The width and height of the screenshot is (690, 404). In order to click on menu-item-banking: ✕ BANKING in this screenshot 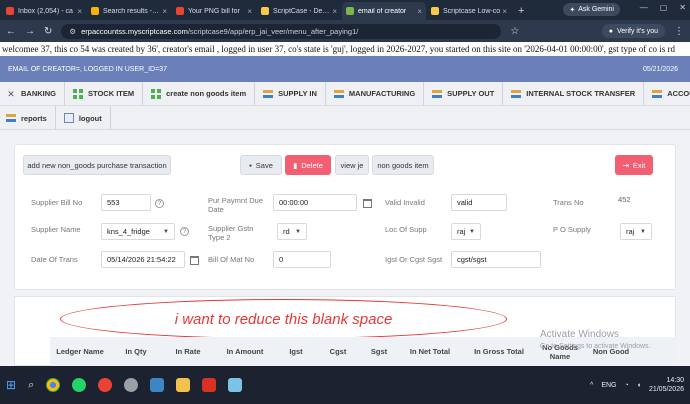, I will do `click(32, 93)`.